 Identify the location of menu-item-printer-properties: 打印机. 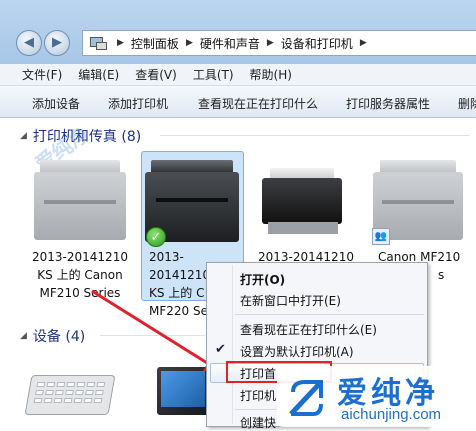
(258, 395).